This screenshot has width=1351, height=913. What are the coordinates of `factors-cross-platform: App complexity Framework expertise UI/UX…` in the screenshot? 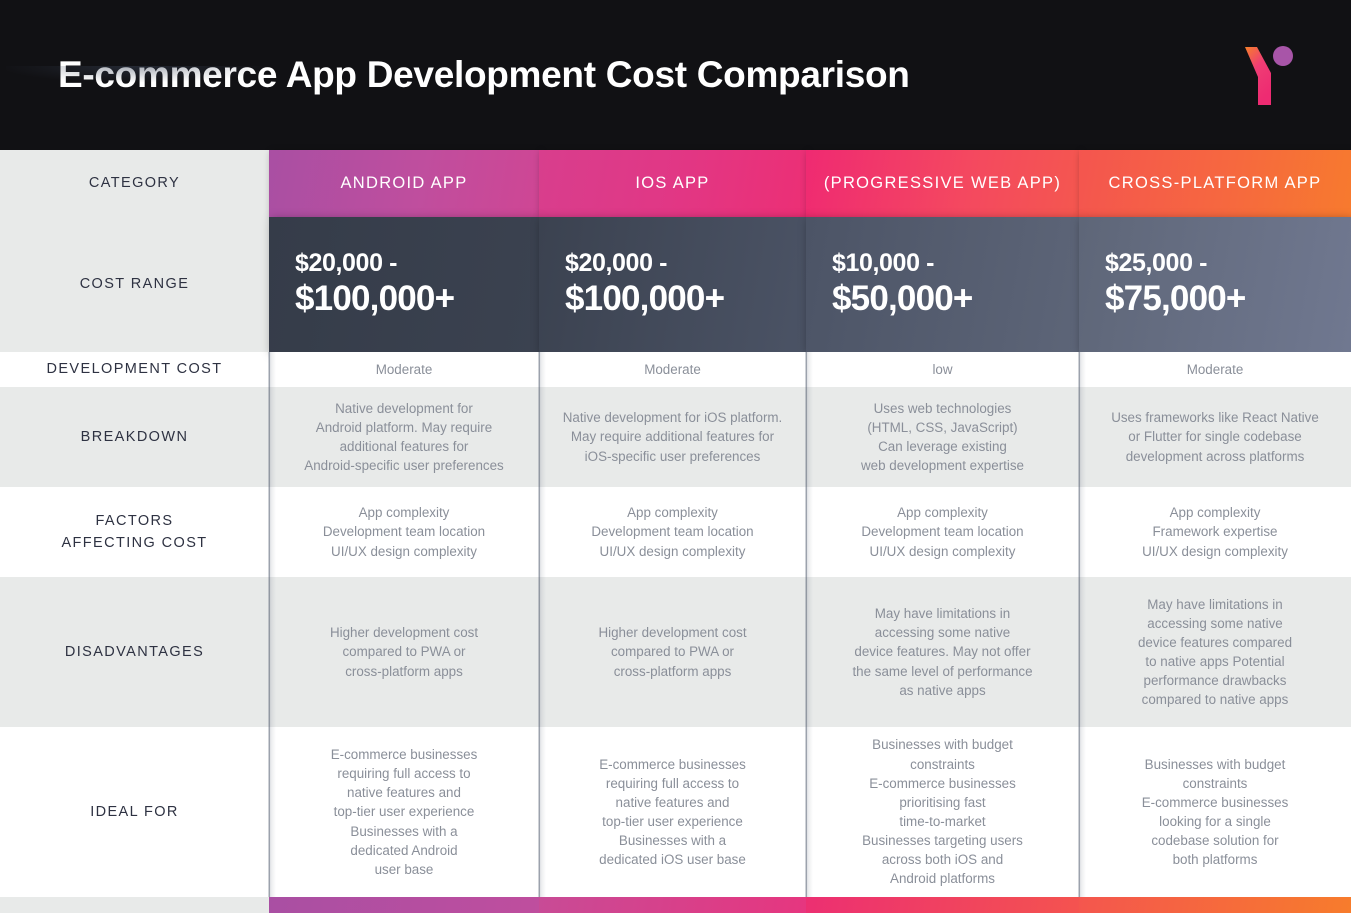 It's located at (1214, 532).